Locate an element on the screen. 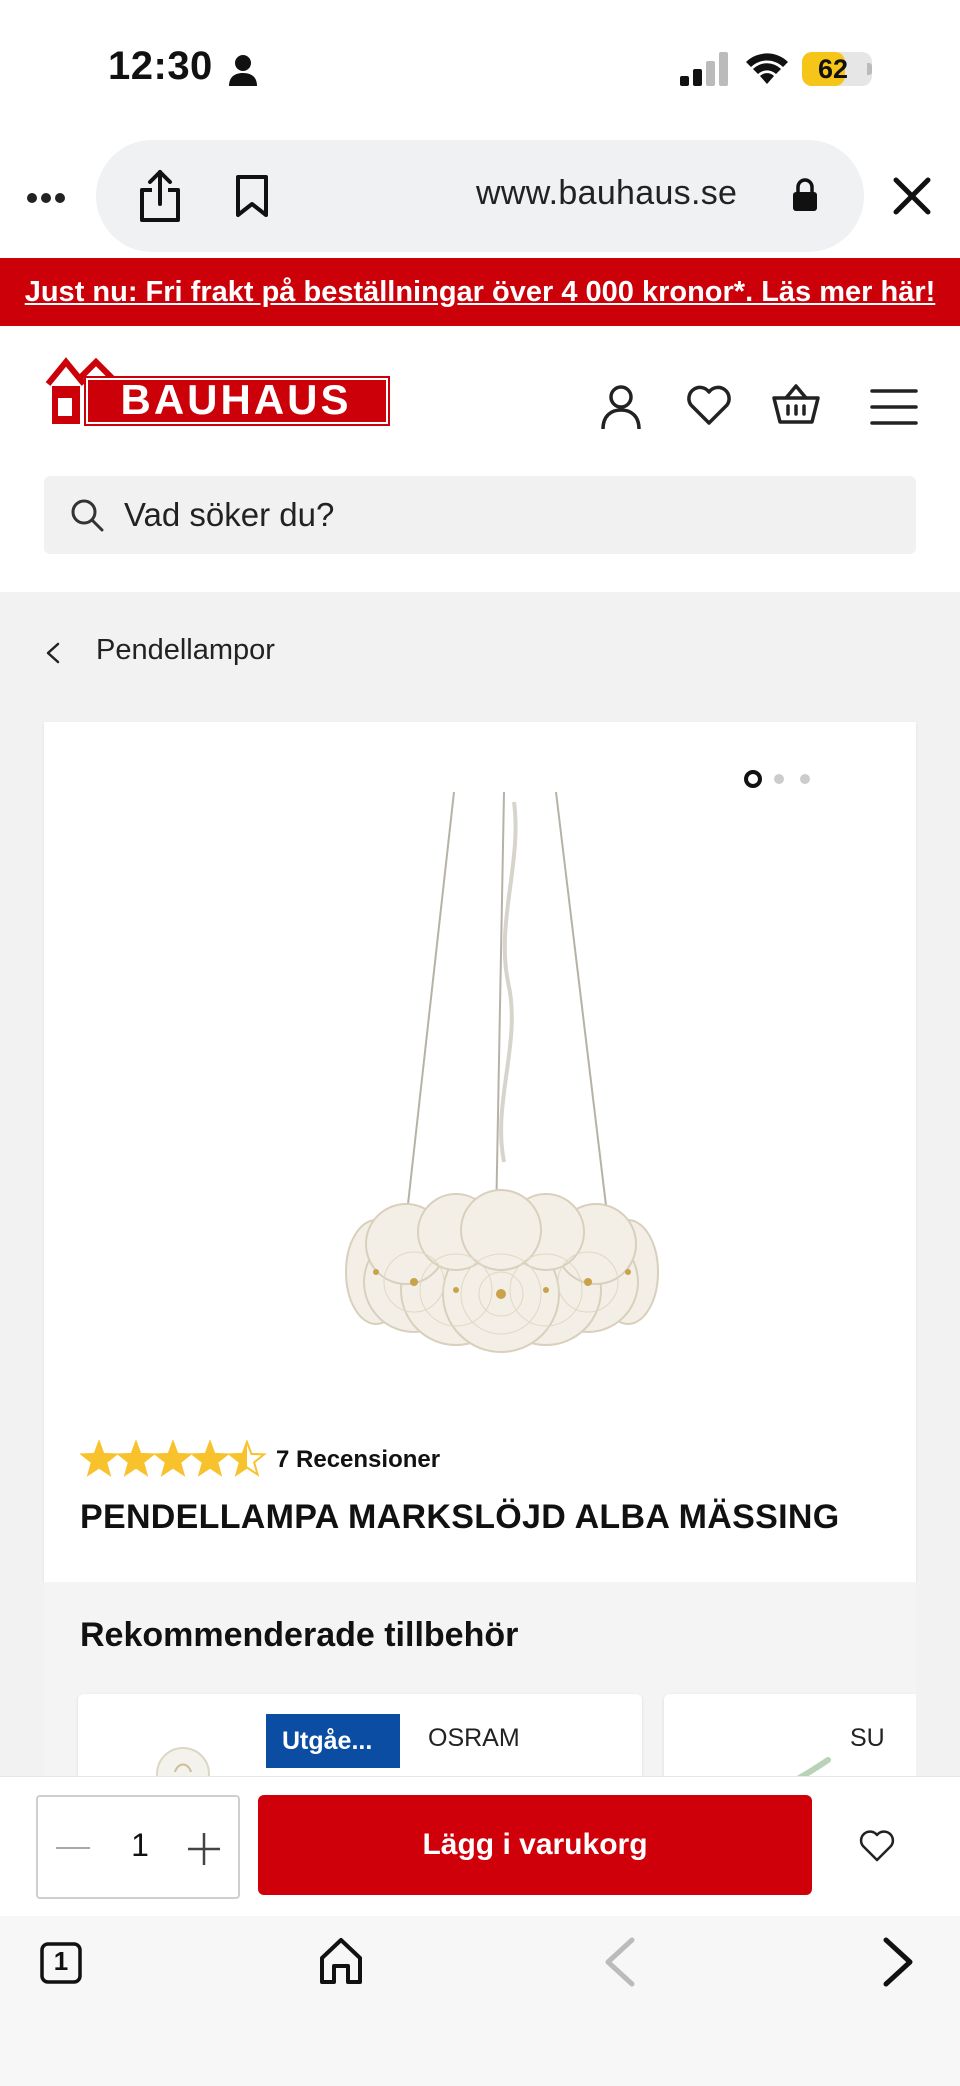 Image resolution: width=960 pixels, height=2086 pixels. accessory-brand: SU is located at coordinates (867, 1738).